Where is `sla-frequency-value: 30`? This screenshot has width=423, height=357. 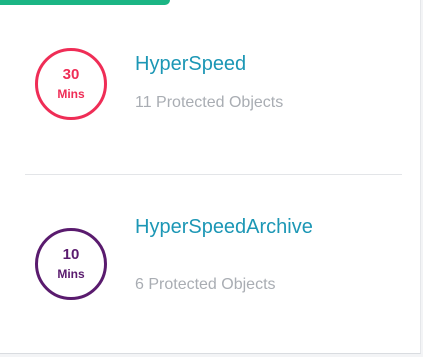 sla-frequency-value: 30 is located at coordinates (71, 74).